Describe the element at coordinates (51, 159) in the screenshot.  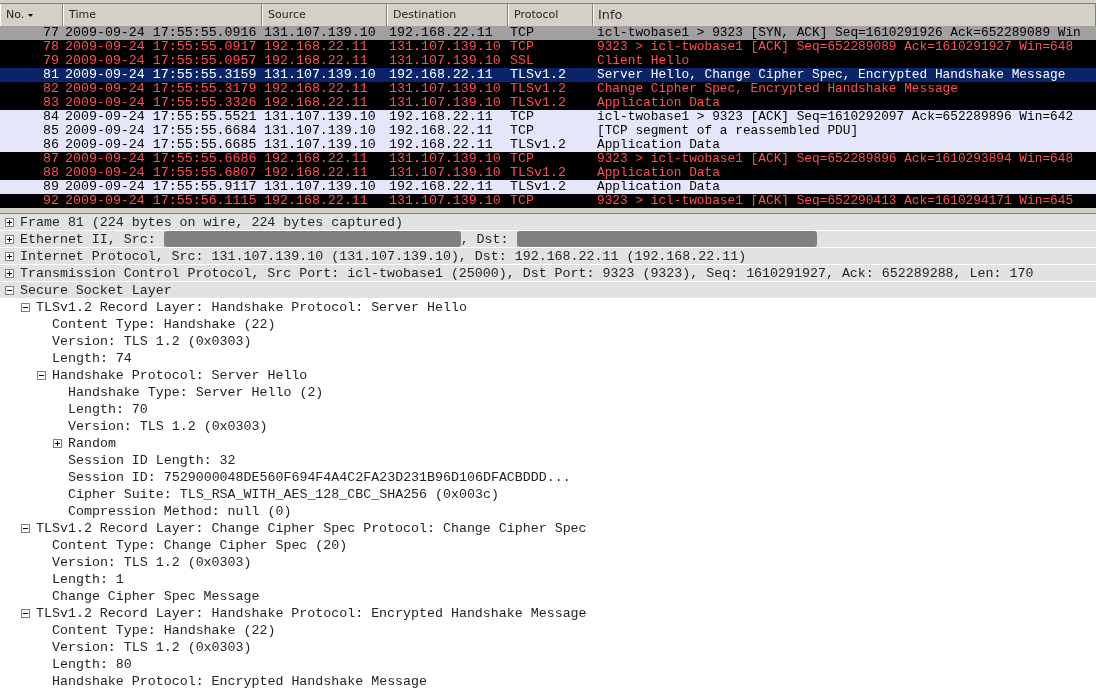
I see `table-cell-text: 87` at that location.